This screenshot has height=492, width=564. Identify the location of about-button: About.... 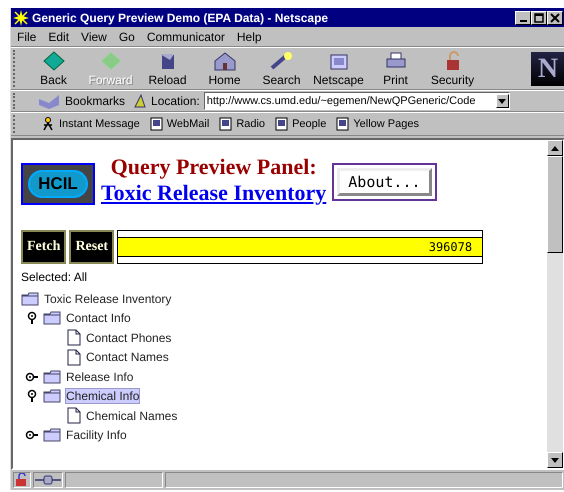
(384, 182).